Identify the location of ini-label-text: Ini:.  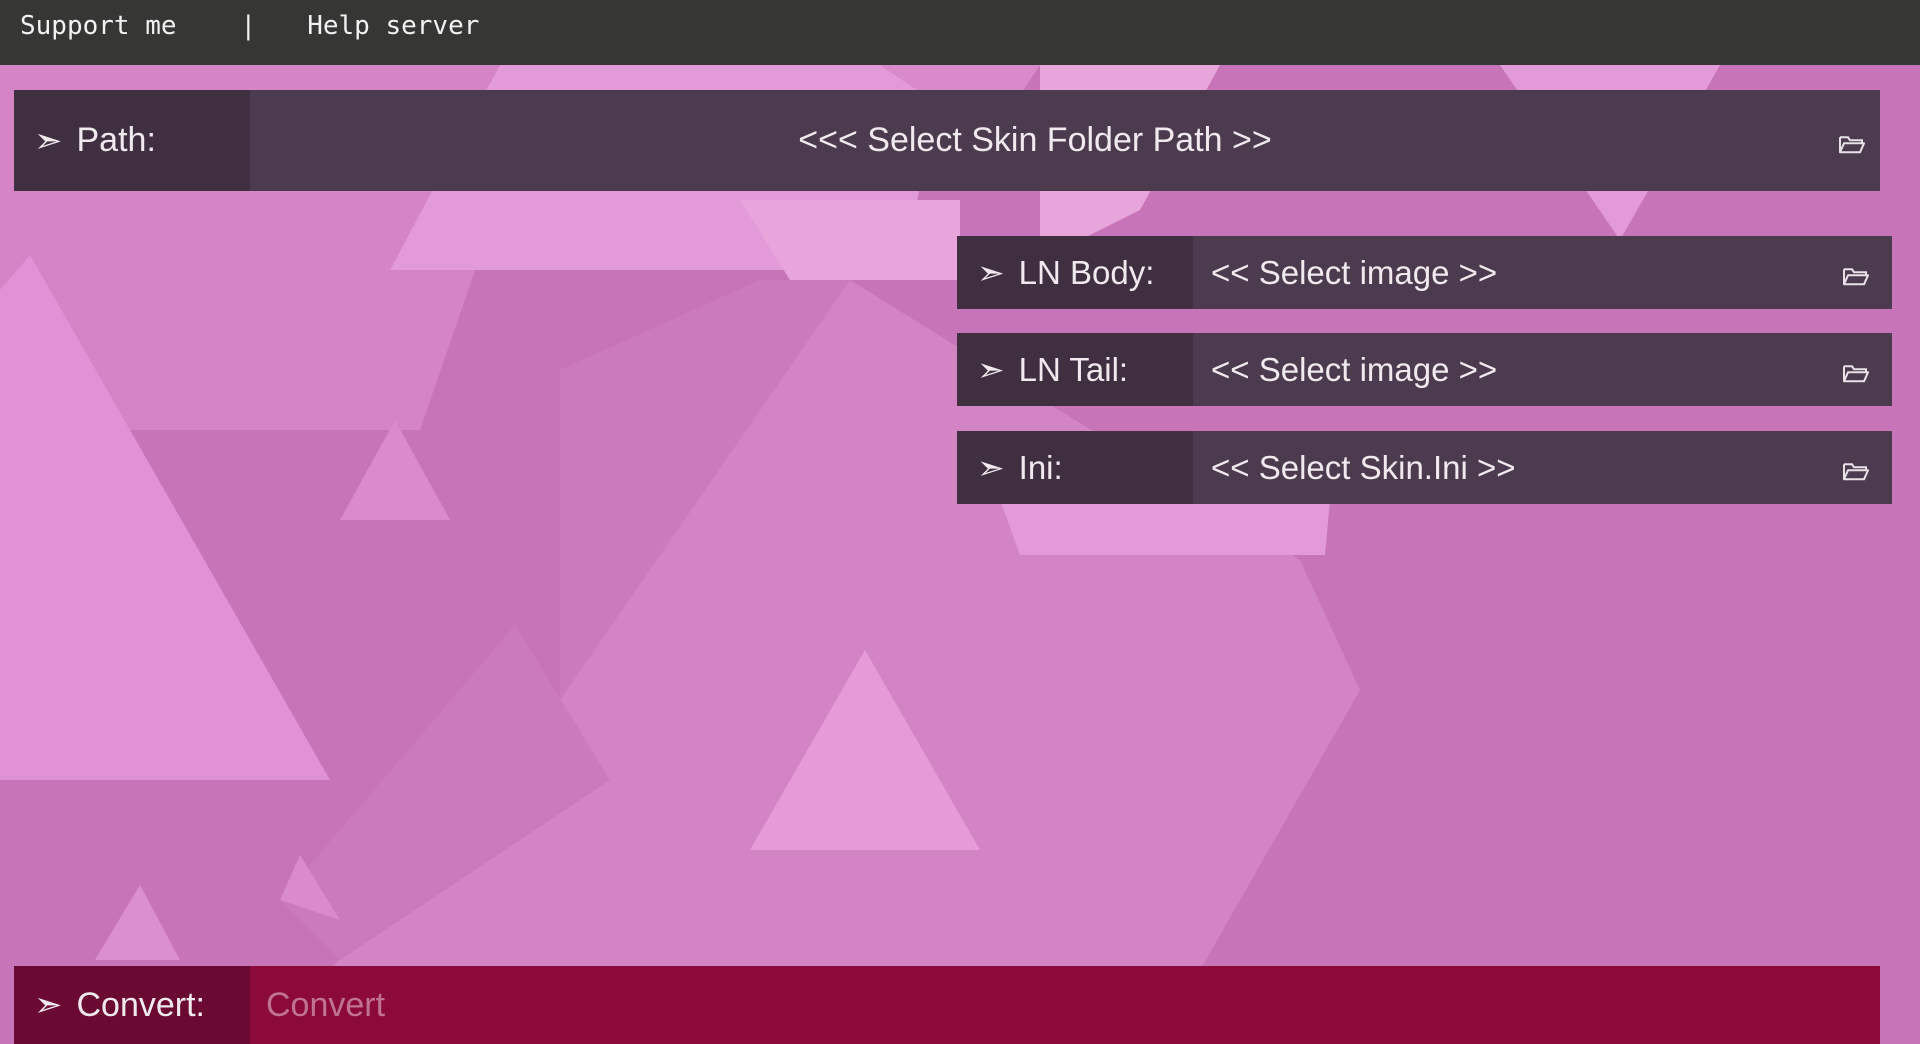
(1040, 467).